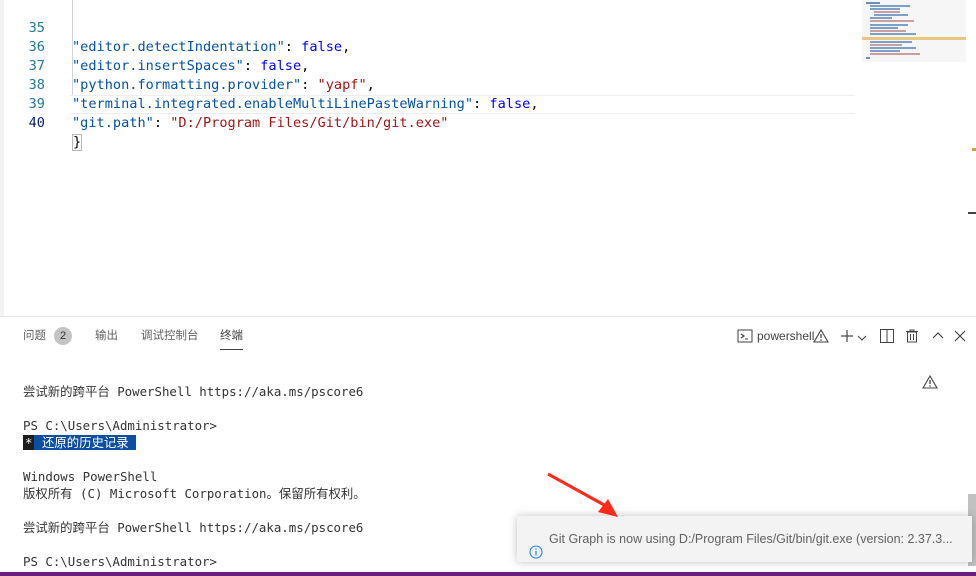  Describe the element at coordinates (960, 338) in the screenshot. I see `close-icon` at that location.